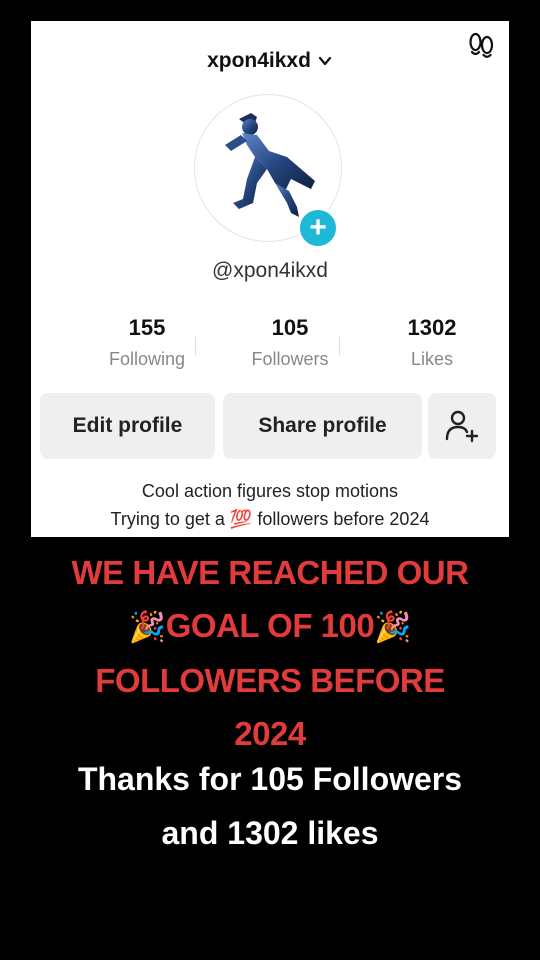 The height and width of the screenshot is (960, 540). Describe the element at coordinates (322, 426) in the screenshot. I see `share-profile-button: Share profile` at that location.